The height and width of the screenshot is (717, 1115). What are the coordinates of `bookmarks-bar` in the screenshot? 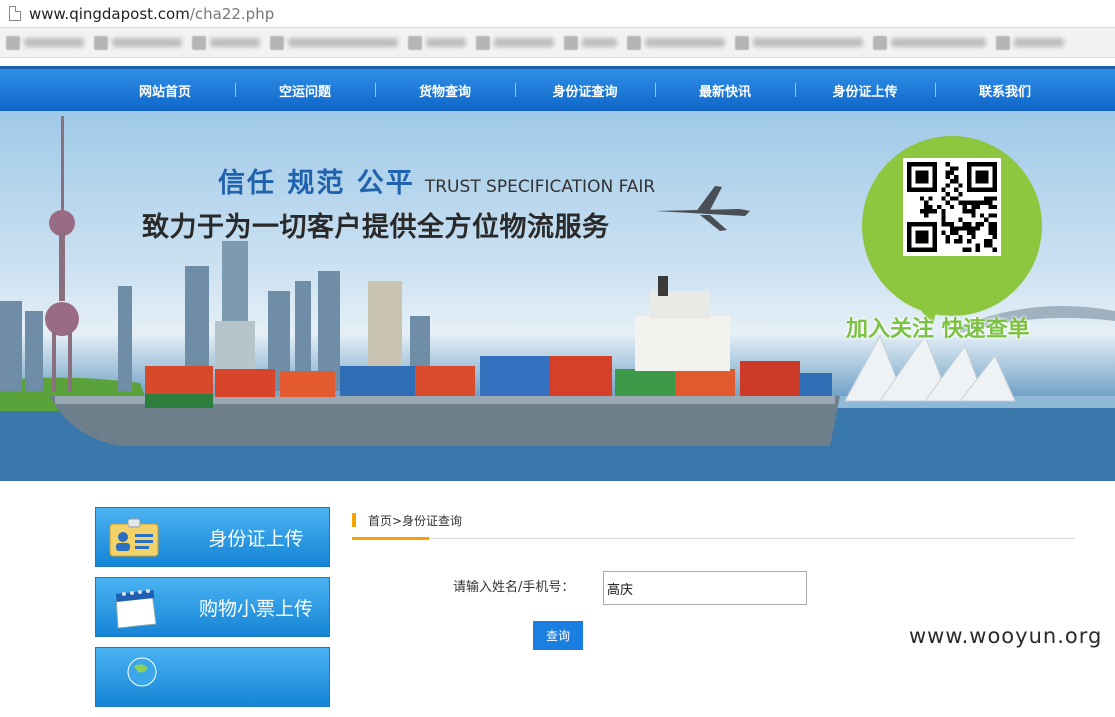 It's located at (557, 43).